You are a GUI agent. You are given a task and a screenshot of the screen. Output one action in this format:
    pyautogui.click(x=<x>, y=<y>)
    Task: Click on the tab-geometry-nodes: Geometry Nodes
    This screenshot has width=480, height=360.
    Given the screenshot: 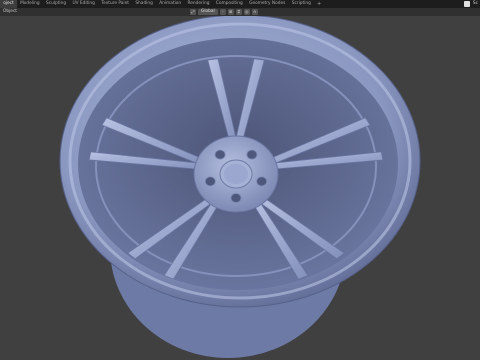 What is the action you would take?
    pyautogui.click(x=267, y=4)
    